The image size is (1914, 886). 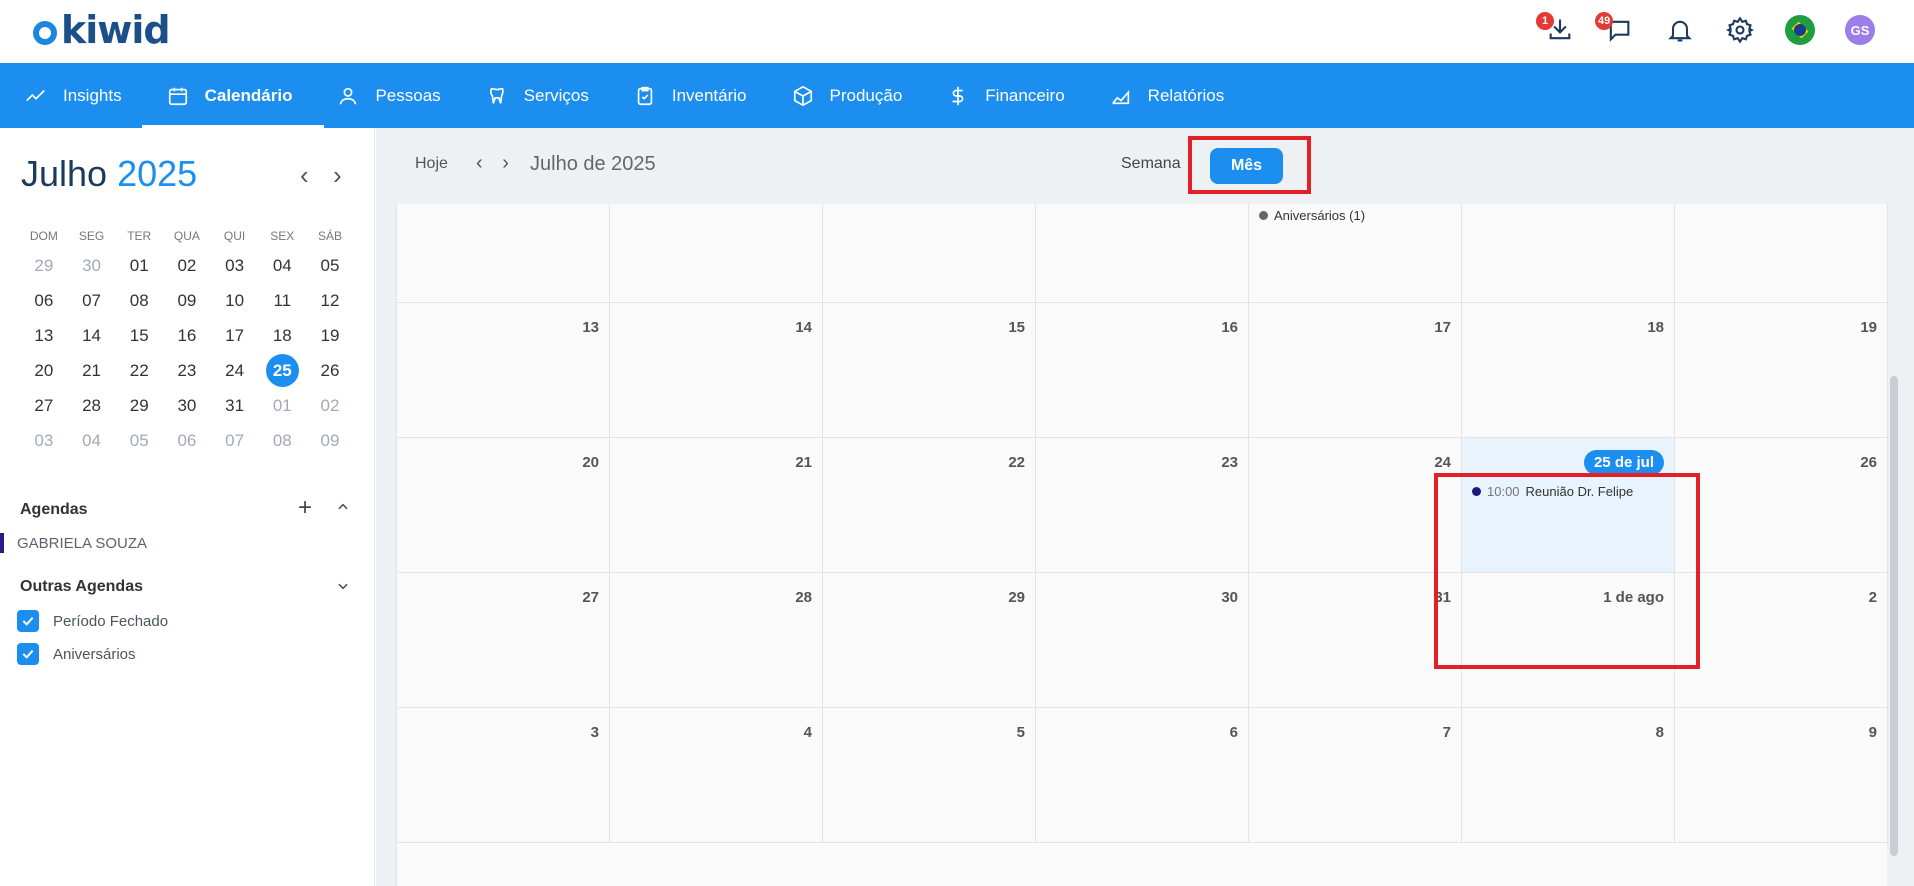 I want to click on today-button: Hoje, so click(x=431, y=164).